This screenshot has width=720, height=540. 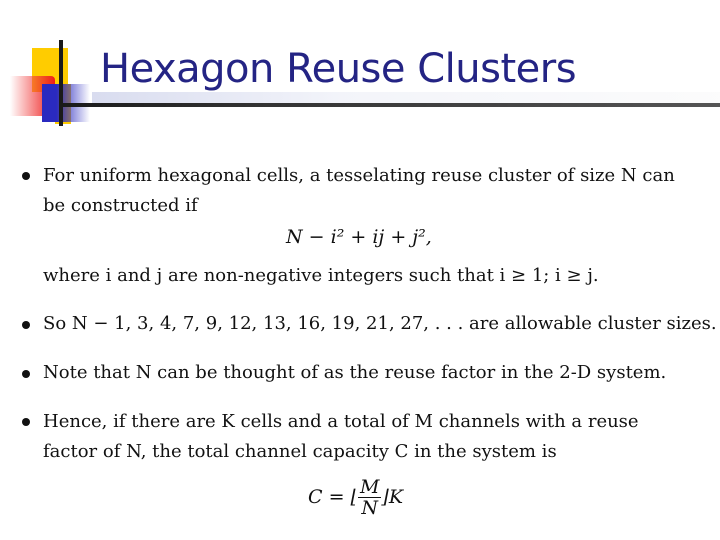 What do you see at coordinates (406, 97) in the screenshot?
I see `title-underline-shadow` at bounding box center [406, 97].